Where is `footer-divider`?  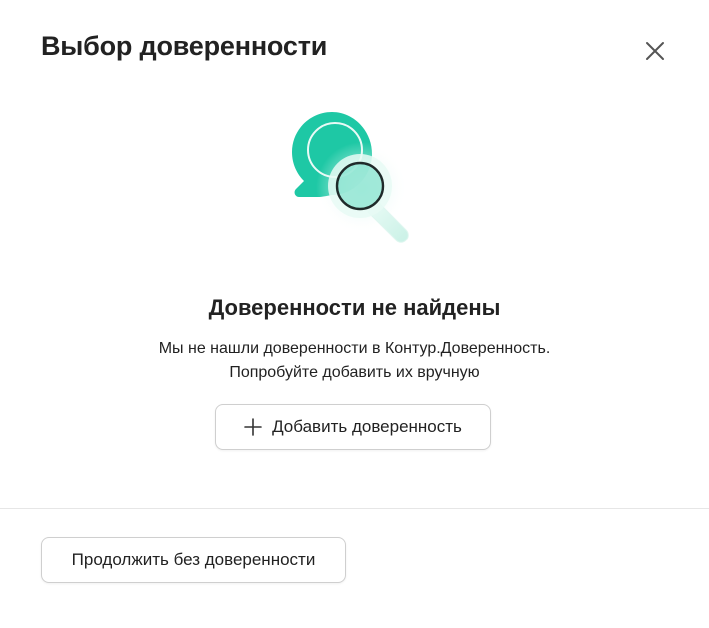 footer-divider is located at coordinates (354, 508).